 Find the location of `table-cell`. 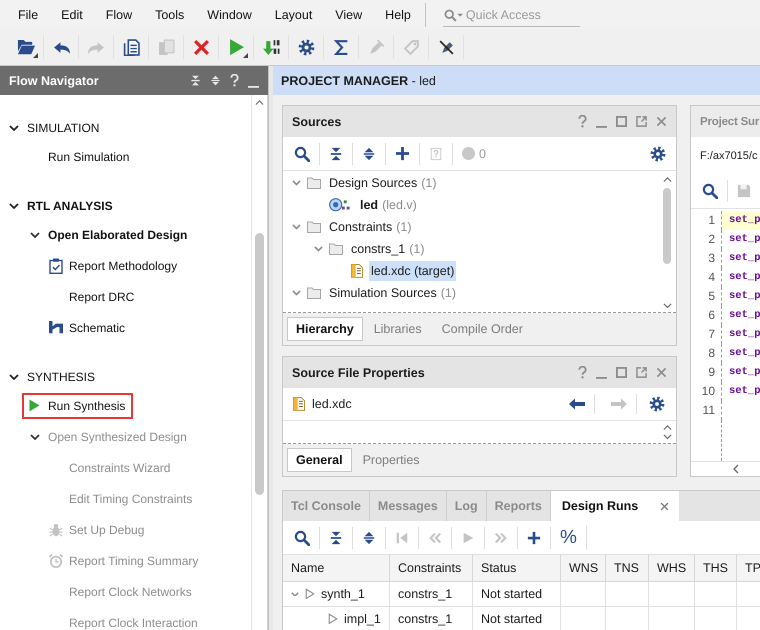

table-cell is located at coordinates (672, 594).